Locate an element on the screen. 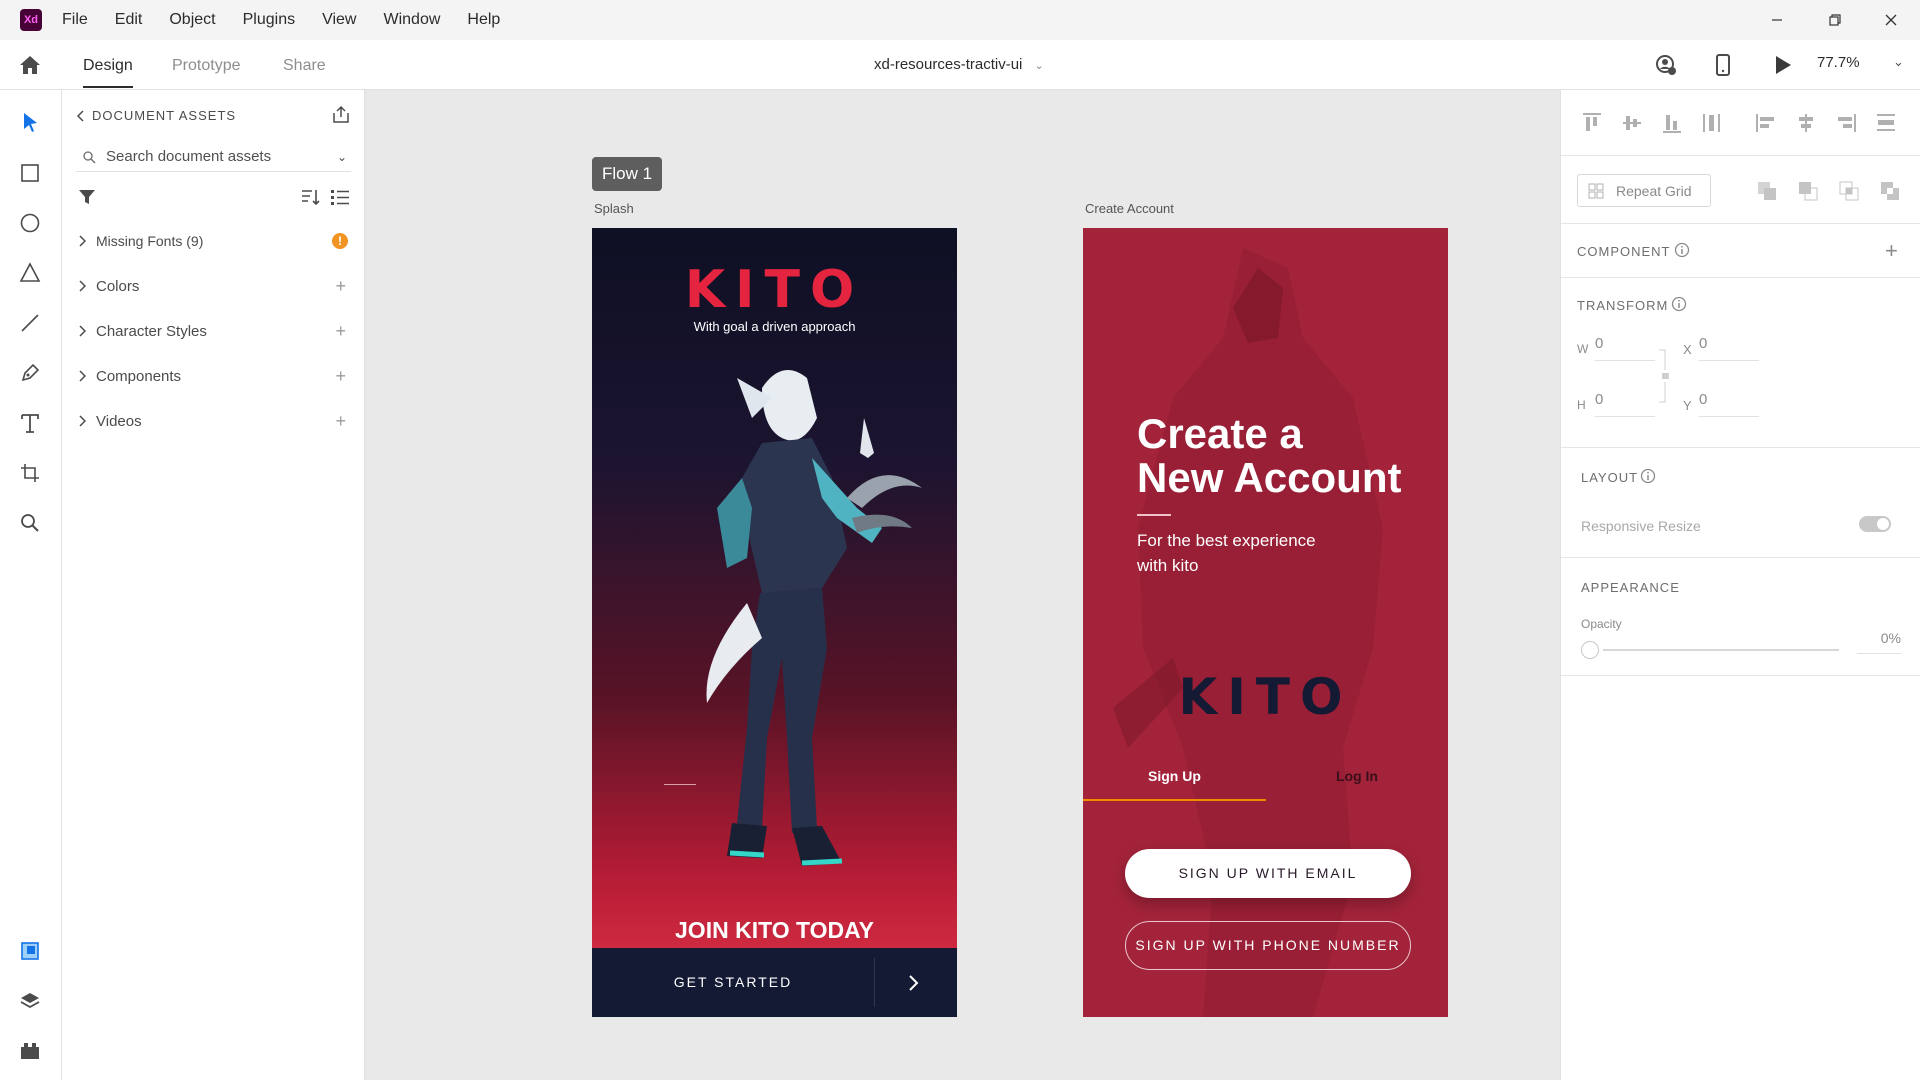 This screenshot has width=1920, height=1080. search-assets-field: Search document assets ⌄ is located at coordinates (213, 157).